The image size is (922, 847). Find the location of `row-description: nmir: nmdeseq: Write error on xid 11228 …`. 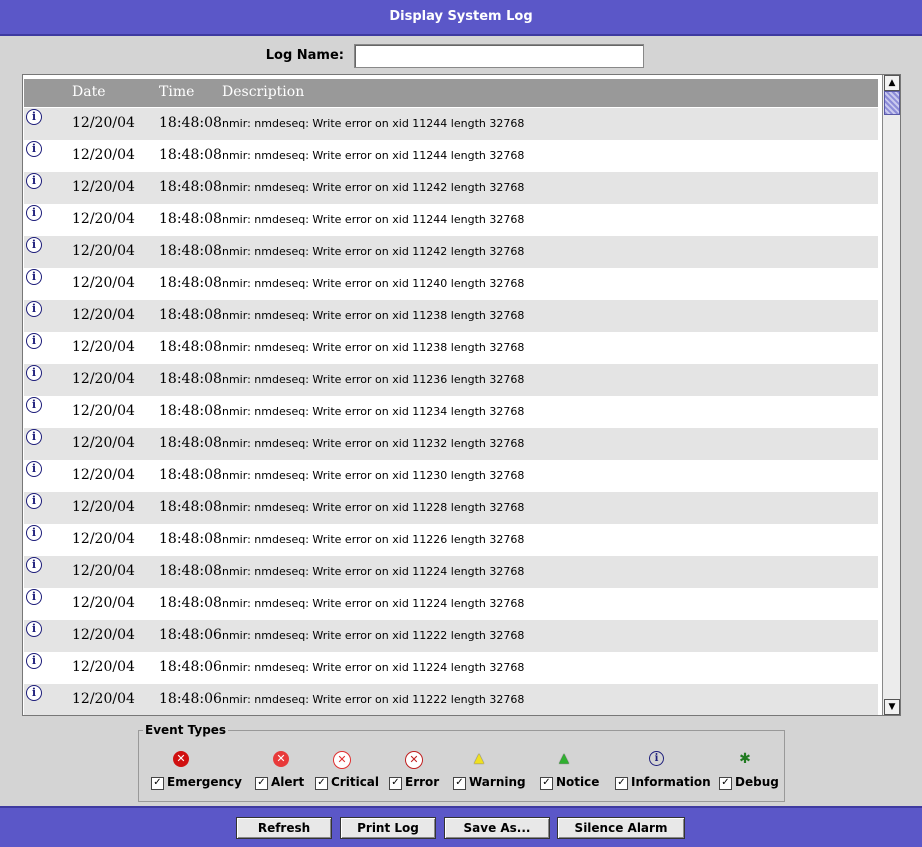

row-description: nmir: nmdeseq: Write error on xid 11228 … is located at coordinates (373, 507).